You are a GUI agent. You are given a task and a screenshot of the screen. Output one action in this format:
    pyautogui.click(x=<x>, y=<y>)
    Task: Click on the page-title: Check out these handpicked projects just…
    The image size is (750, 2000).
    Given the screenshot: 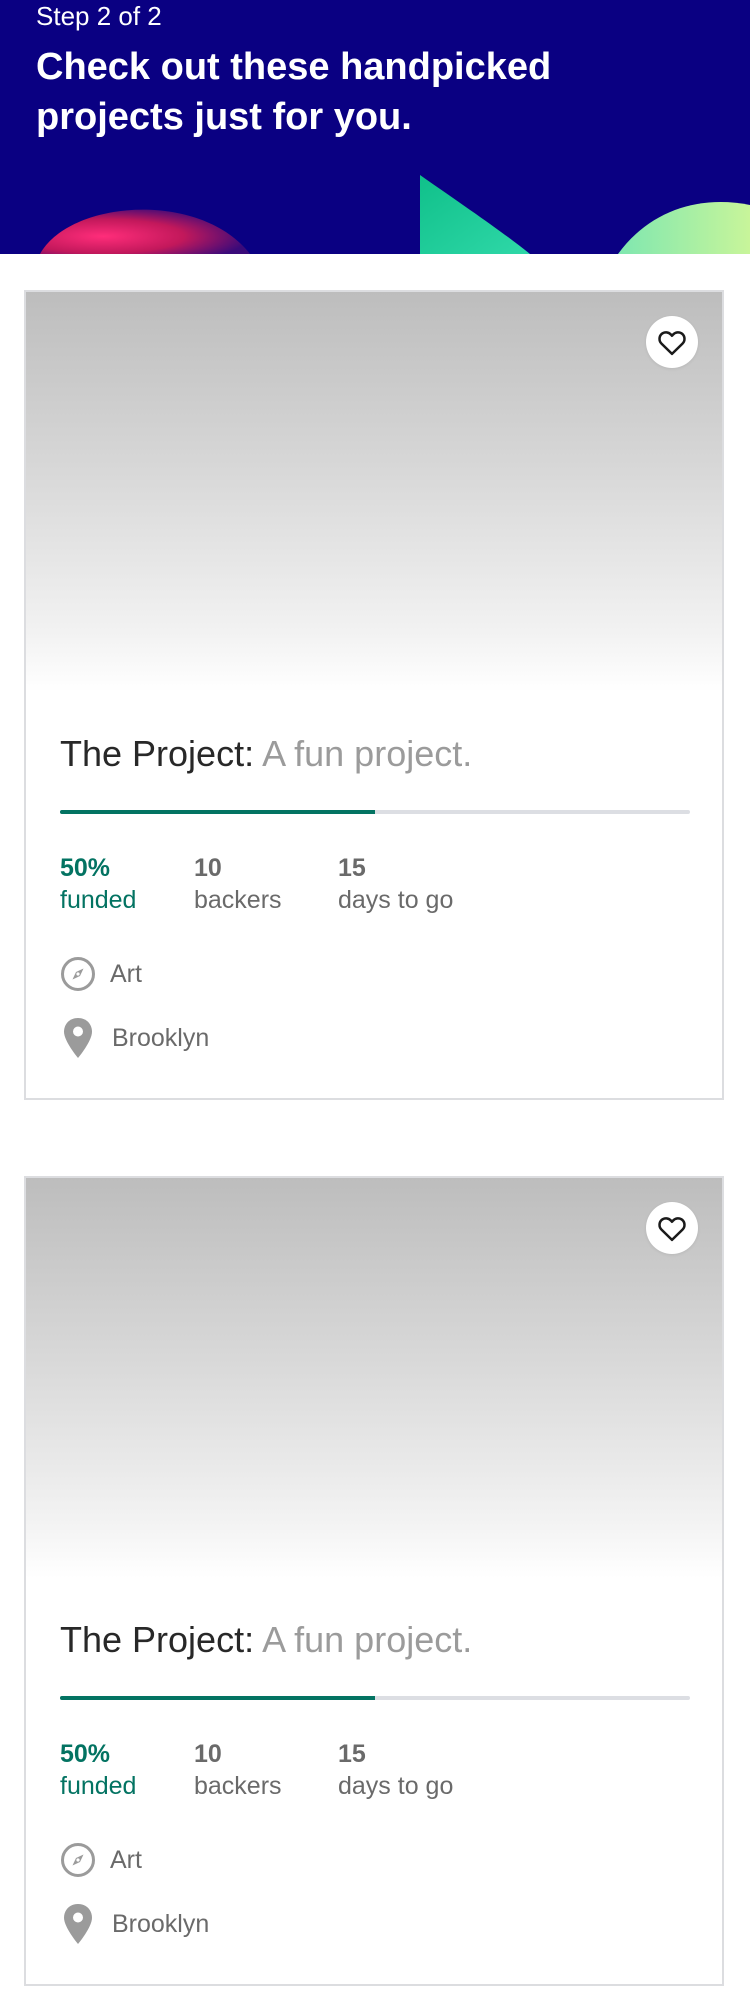 What is the action you would take?
    pyautogui.click(x=294, y=92)
    